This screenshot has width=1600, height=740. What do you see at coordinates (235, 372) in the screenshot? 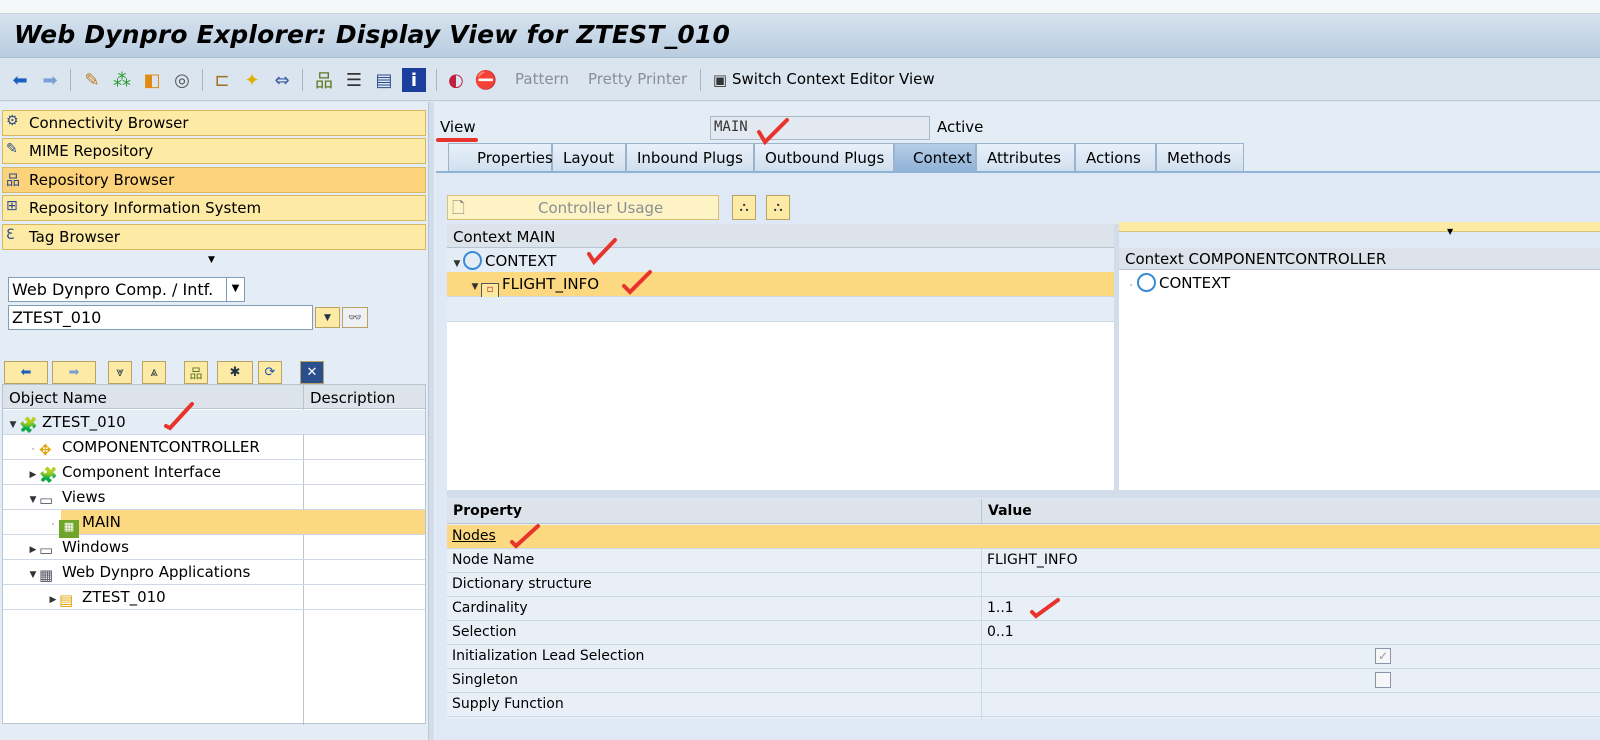
I see `asterisk-icon: ✱` at bounding box center [235, 372].